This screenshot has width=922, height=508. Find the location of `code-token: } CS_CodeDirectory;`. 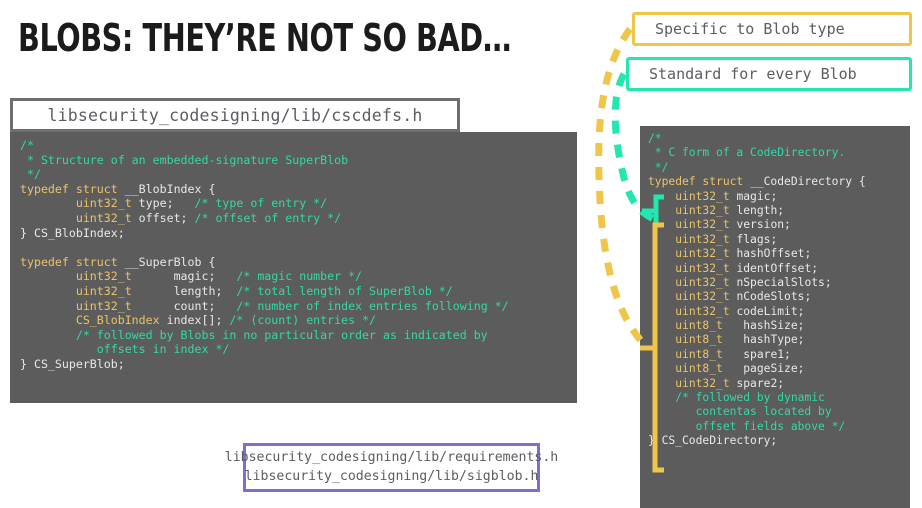

code-token: } CS_CodeDirectory; is located at coordinates (713, 441).